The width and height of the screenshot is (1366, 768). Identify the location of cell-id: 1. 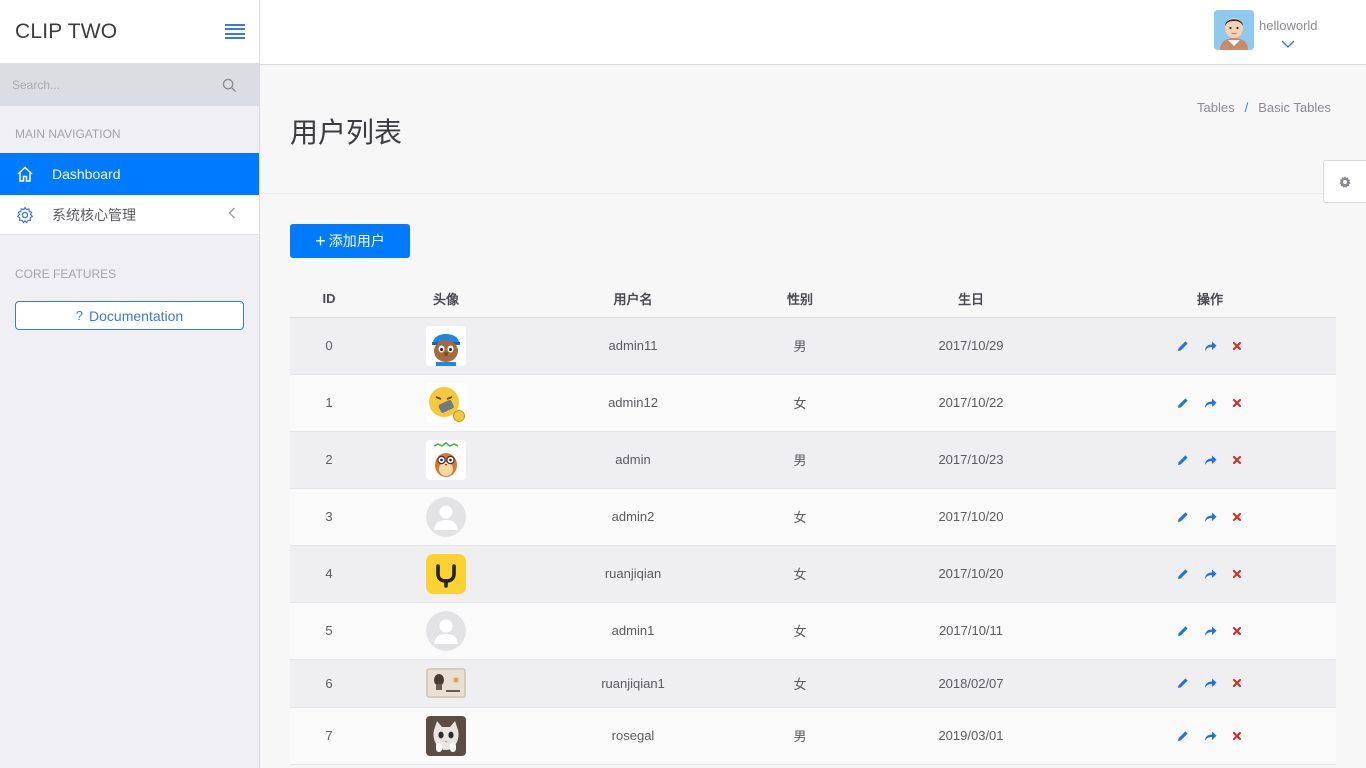
(329, 403).